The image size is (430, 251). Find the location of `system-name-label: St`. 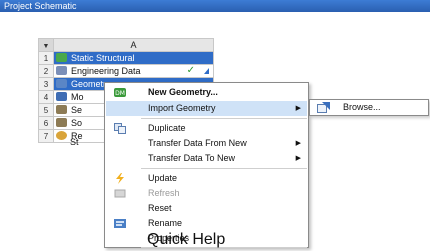

system-name-label: St is located at coordinates (74, 142).